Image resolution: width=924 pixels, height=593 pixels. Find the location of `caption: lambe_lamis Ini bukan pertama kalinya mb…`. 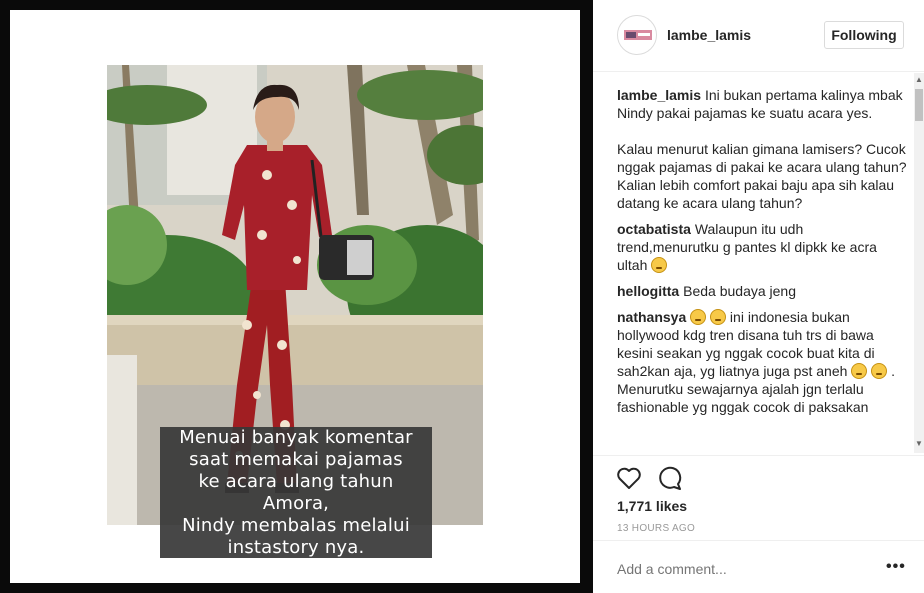

caption: lambe_lamis Ini bukan pertama kalinya mb… is located at coordinates (763, 149).